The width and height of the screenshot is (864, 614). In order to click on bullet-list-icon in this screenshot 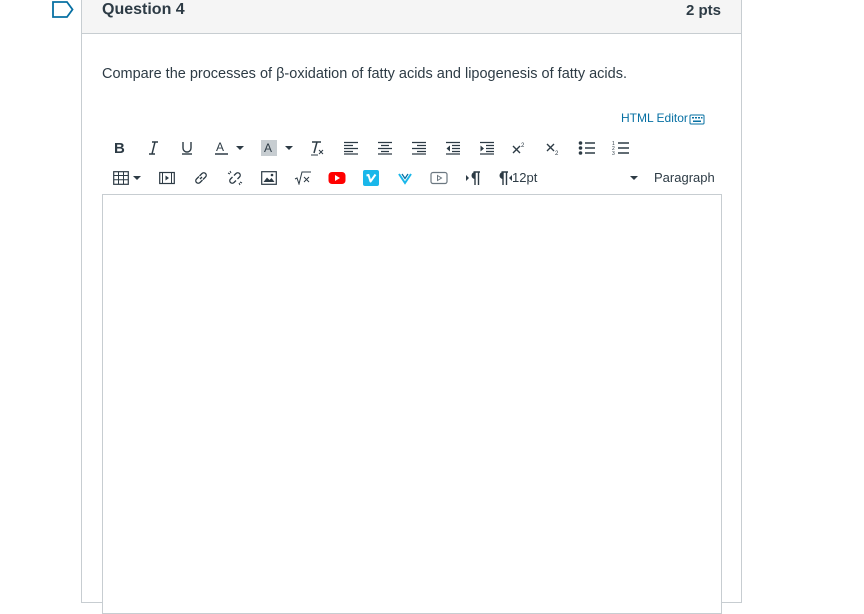, I will do `click(586, 148)`.